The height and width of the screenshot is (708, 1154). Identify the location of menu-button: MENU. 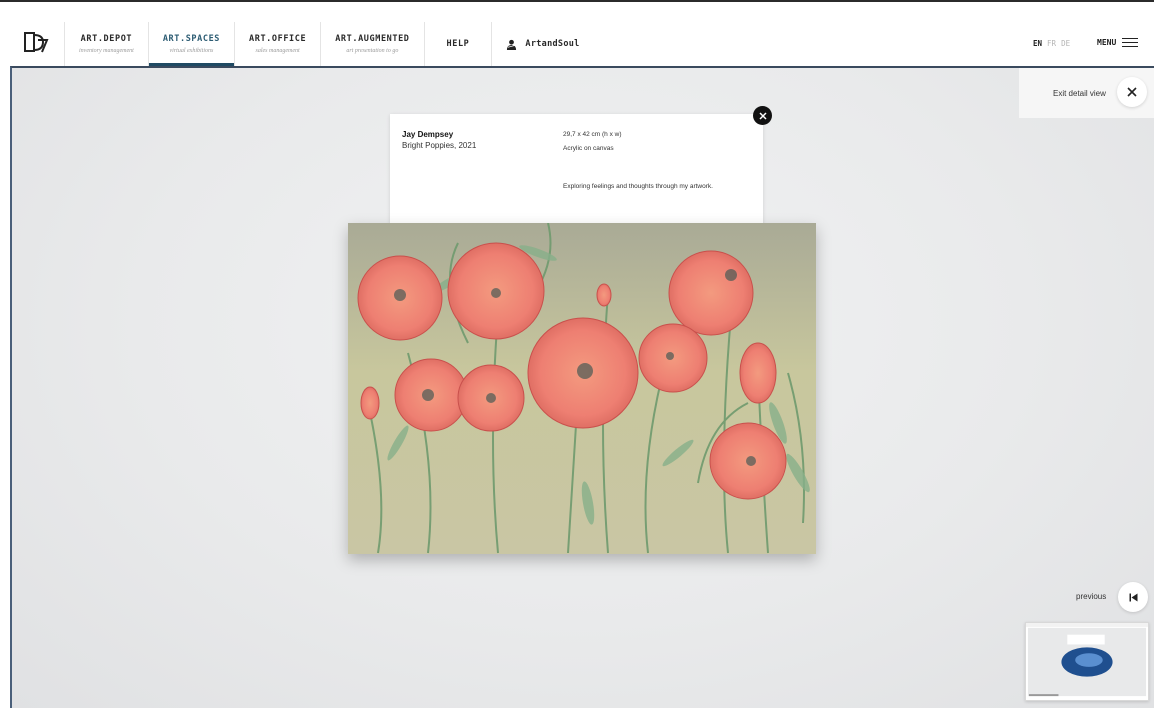
(1118, 43).